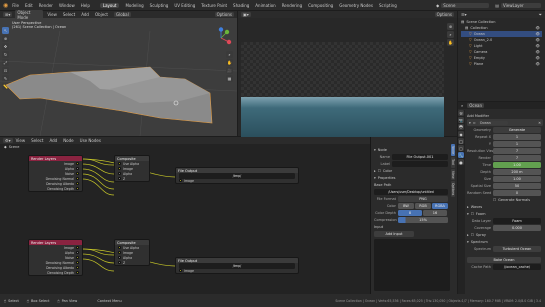 This screenshot has height=307, width=545. I want to click on tab-uv-editing: UV Editing, so click(184, 5).